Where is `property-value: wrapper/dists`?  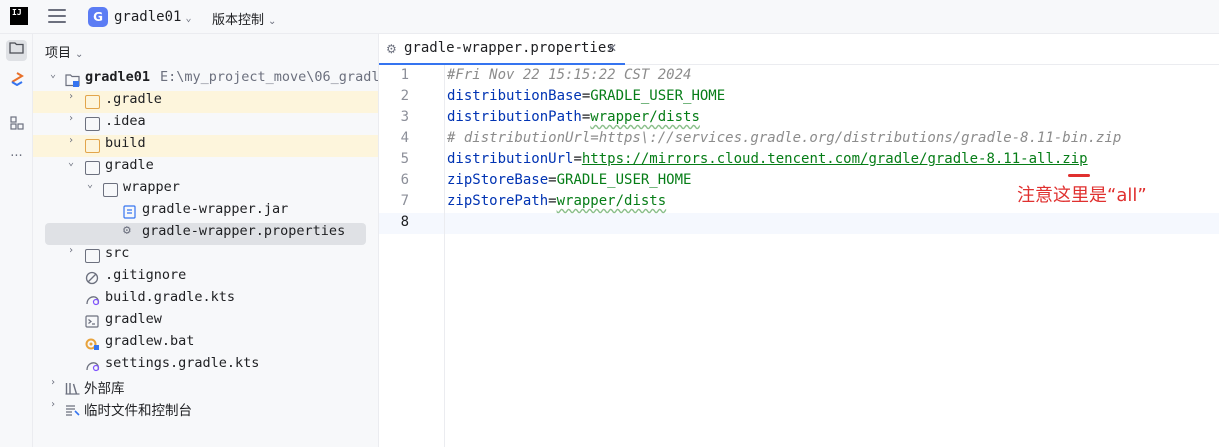
property-value: wrapper/dists is located at coordinates (645, 117).